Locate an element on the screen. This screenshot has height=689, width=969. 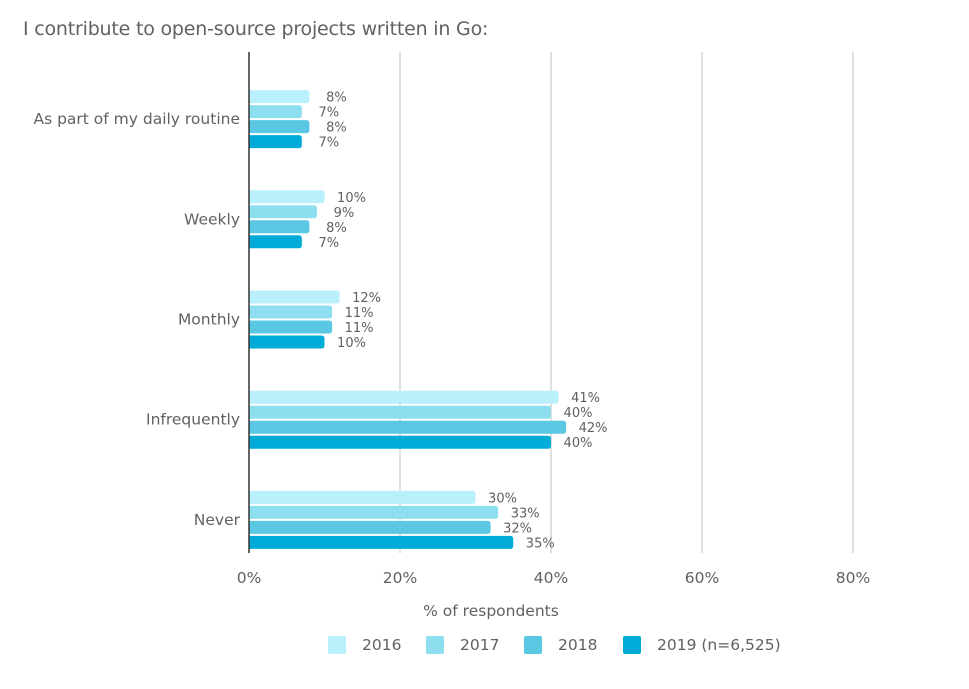
data-label: 30% is located at coordinates (502, 498).